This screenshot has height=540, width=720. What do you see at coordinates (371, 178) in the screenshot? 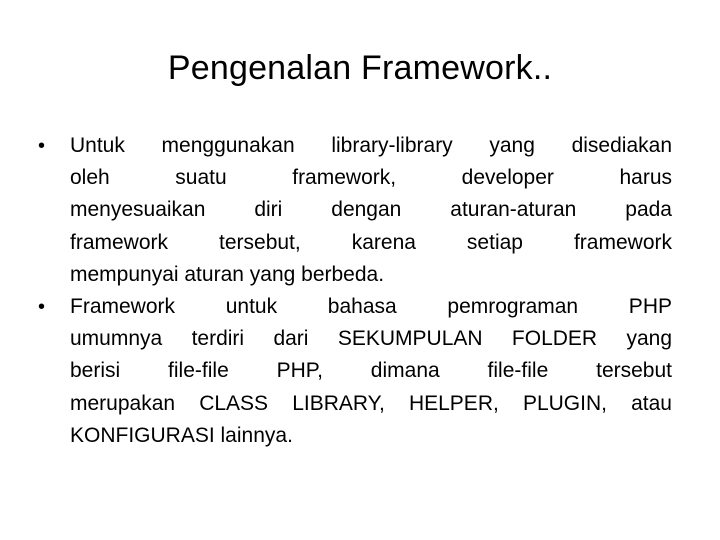
I see `bullet-1-line-2: oleh suatu framework, developer harus` at bounding box center [371, 178].